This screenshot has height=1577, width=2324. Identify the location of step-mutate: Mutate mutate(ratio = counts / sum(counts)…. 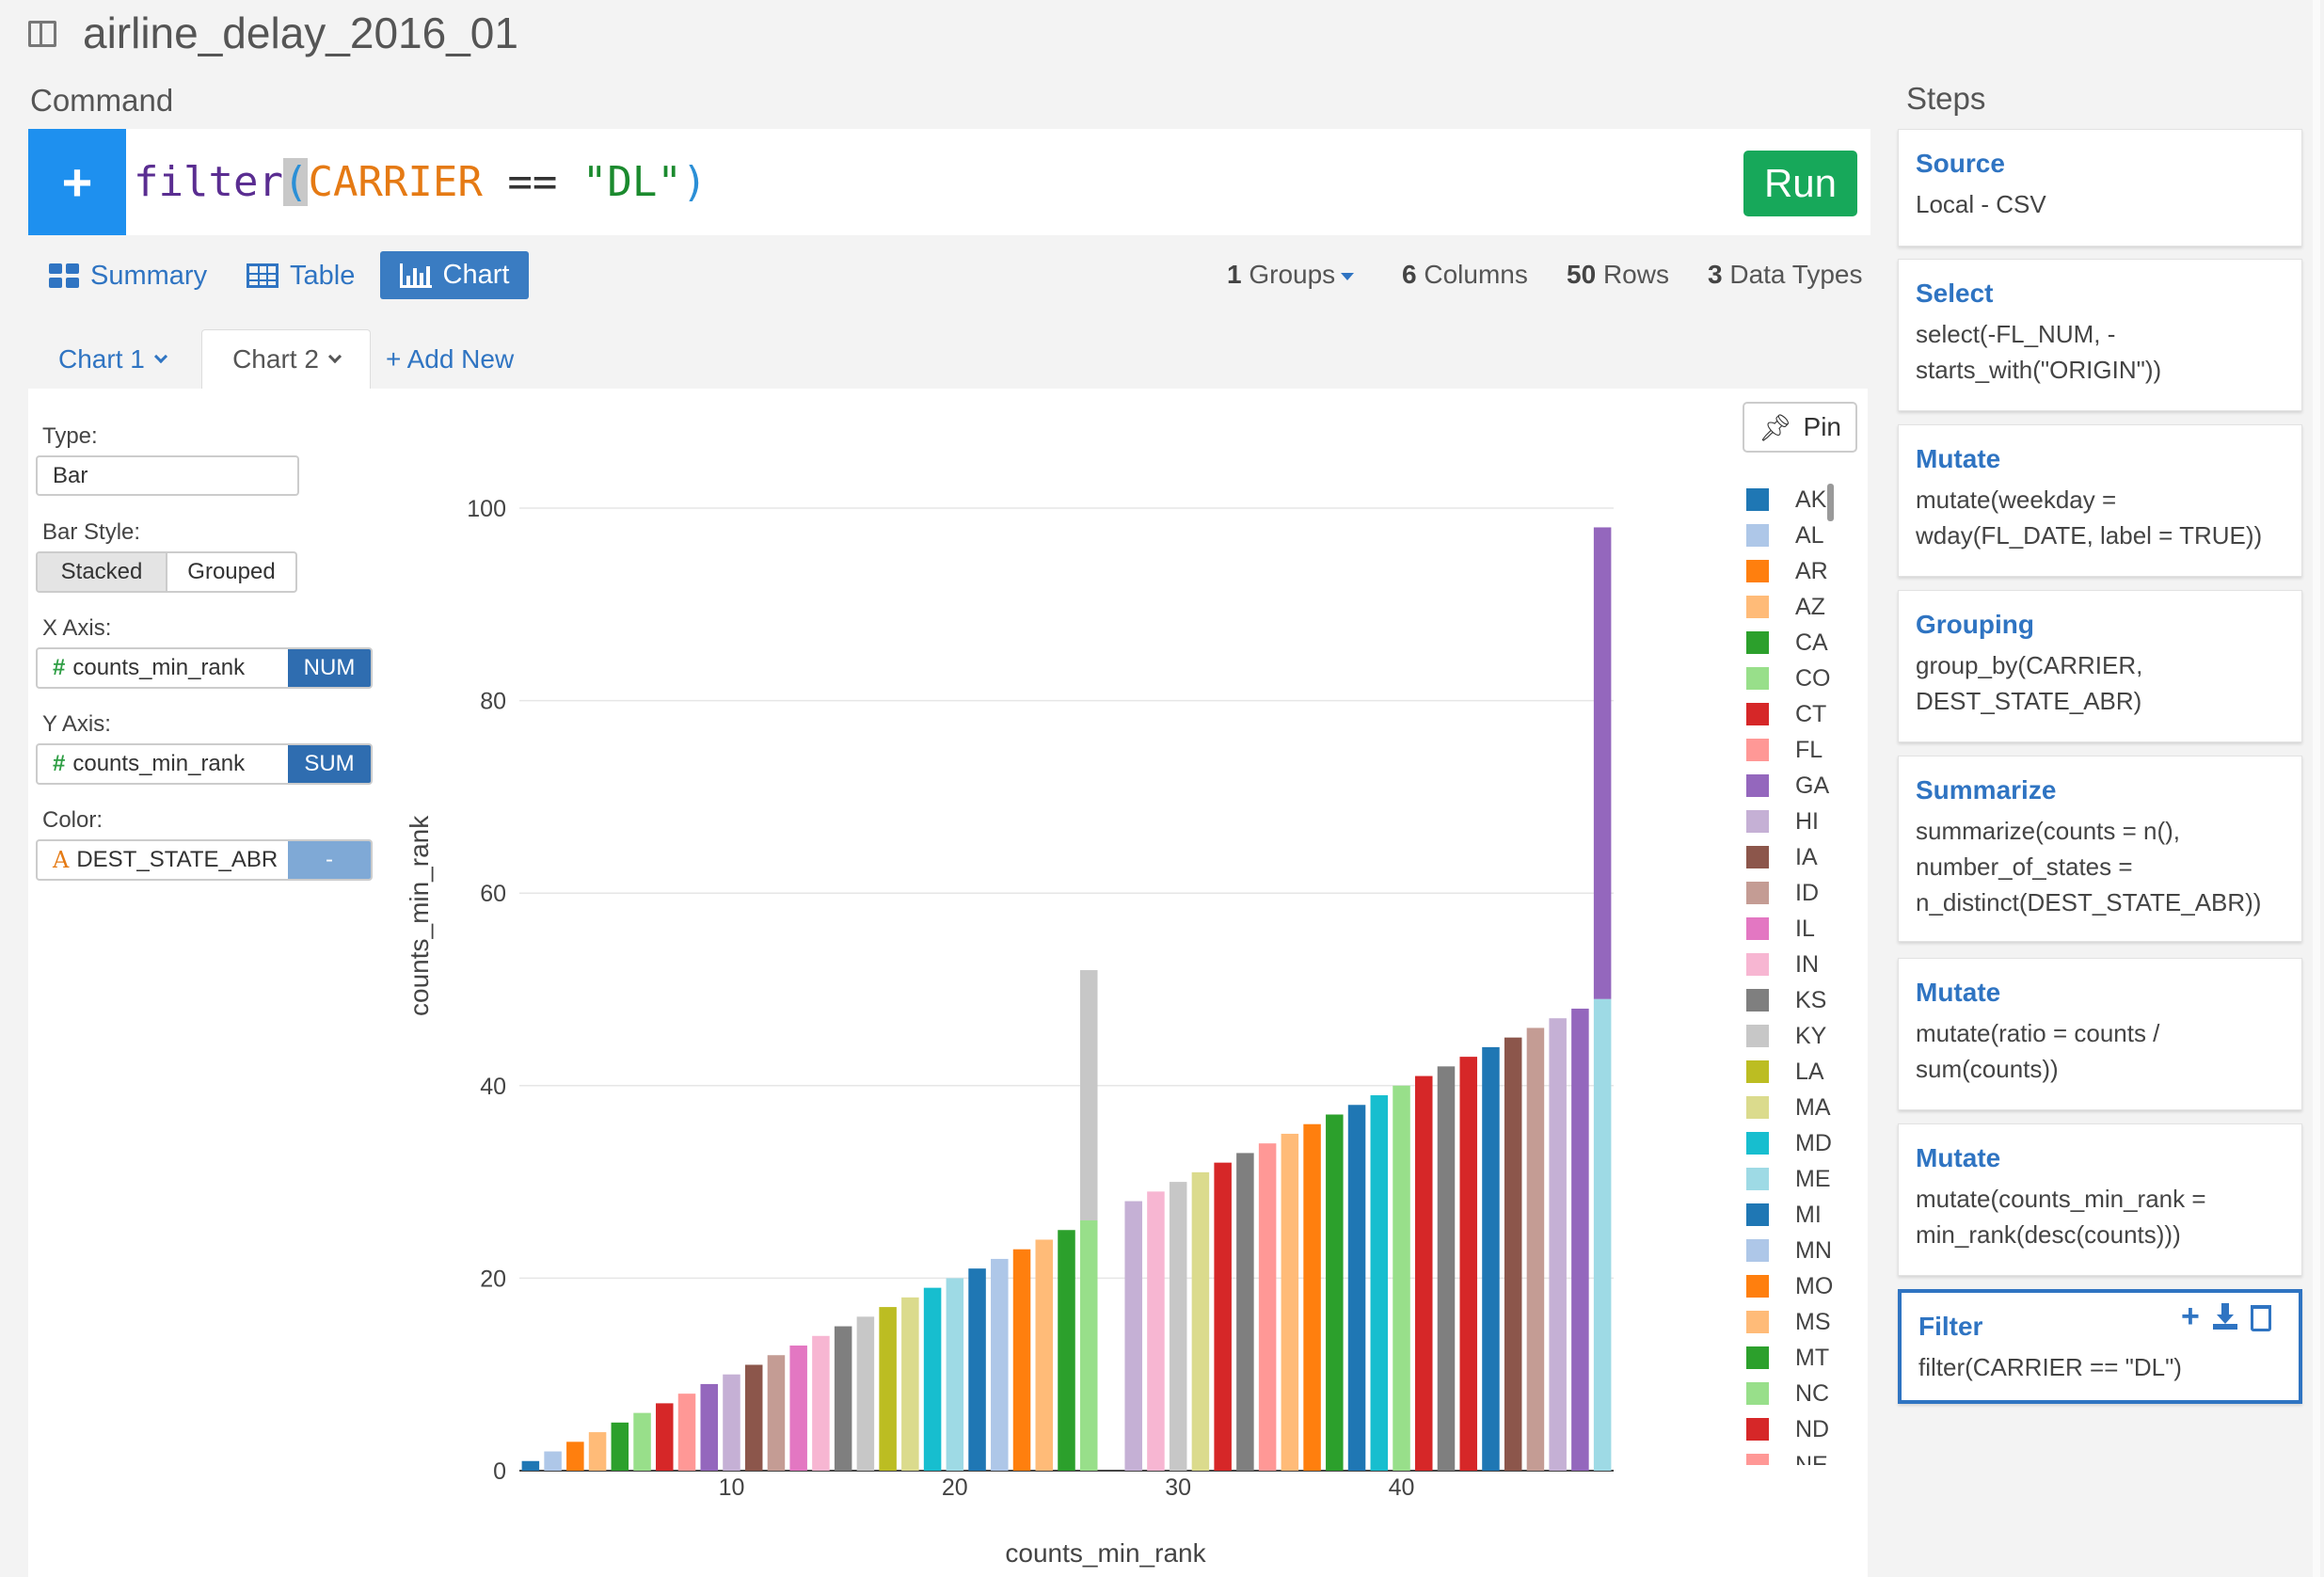
(2100, 1034).